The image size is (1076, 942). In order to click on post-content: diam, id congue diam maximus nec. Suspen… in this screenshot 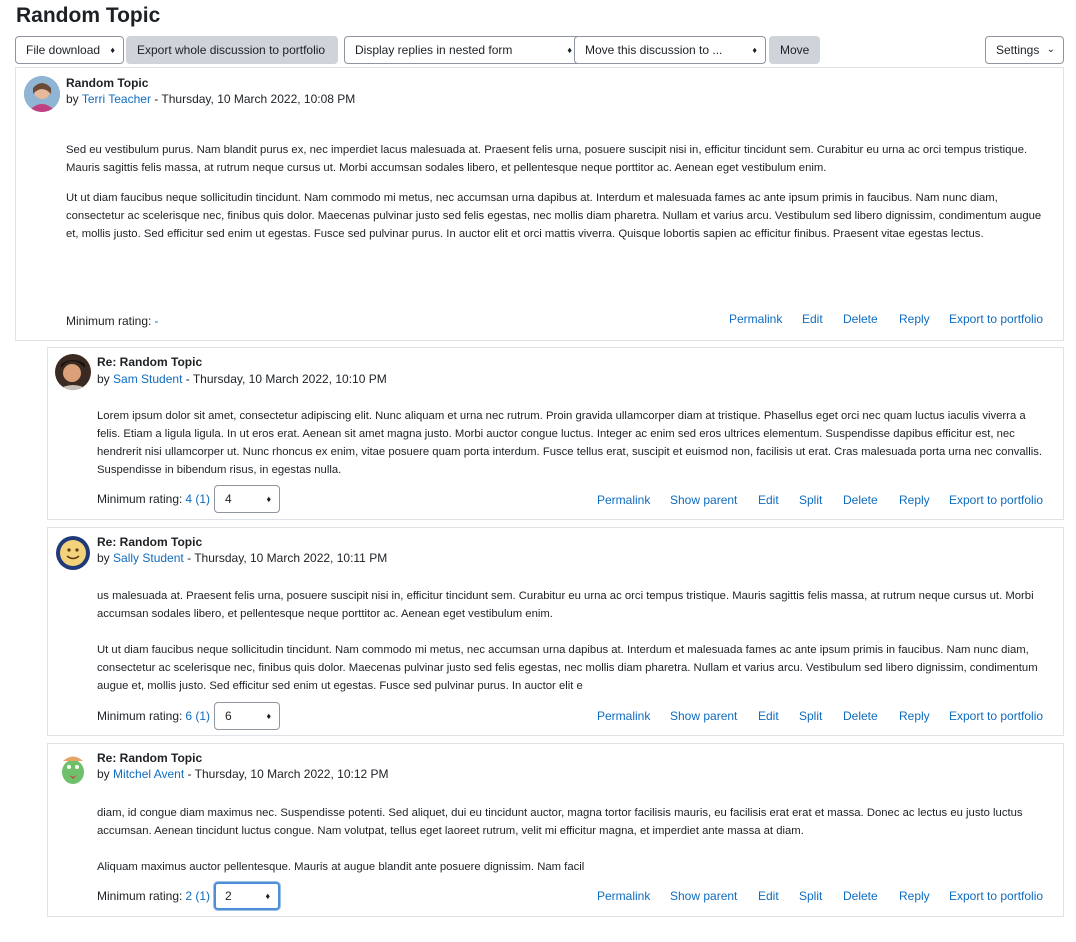, I will do `click(572, 840)`.